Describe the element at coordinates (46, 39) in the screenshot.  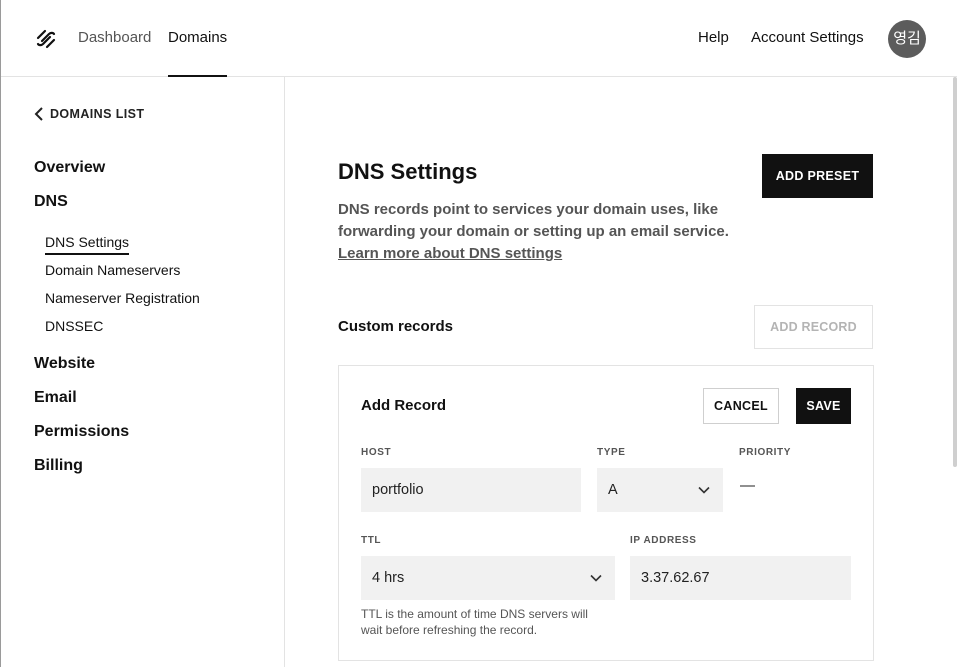
I see `squarespace-logo-icon` at that location.